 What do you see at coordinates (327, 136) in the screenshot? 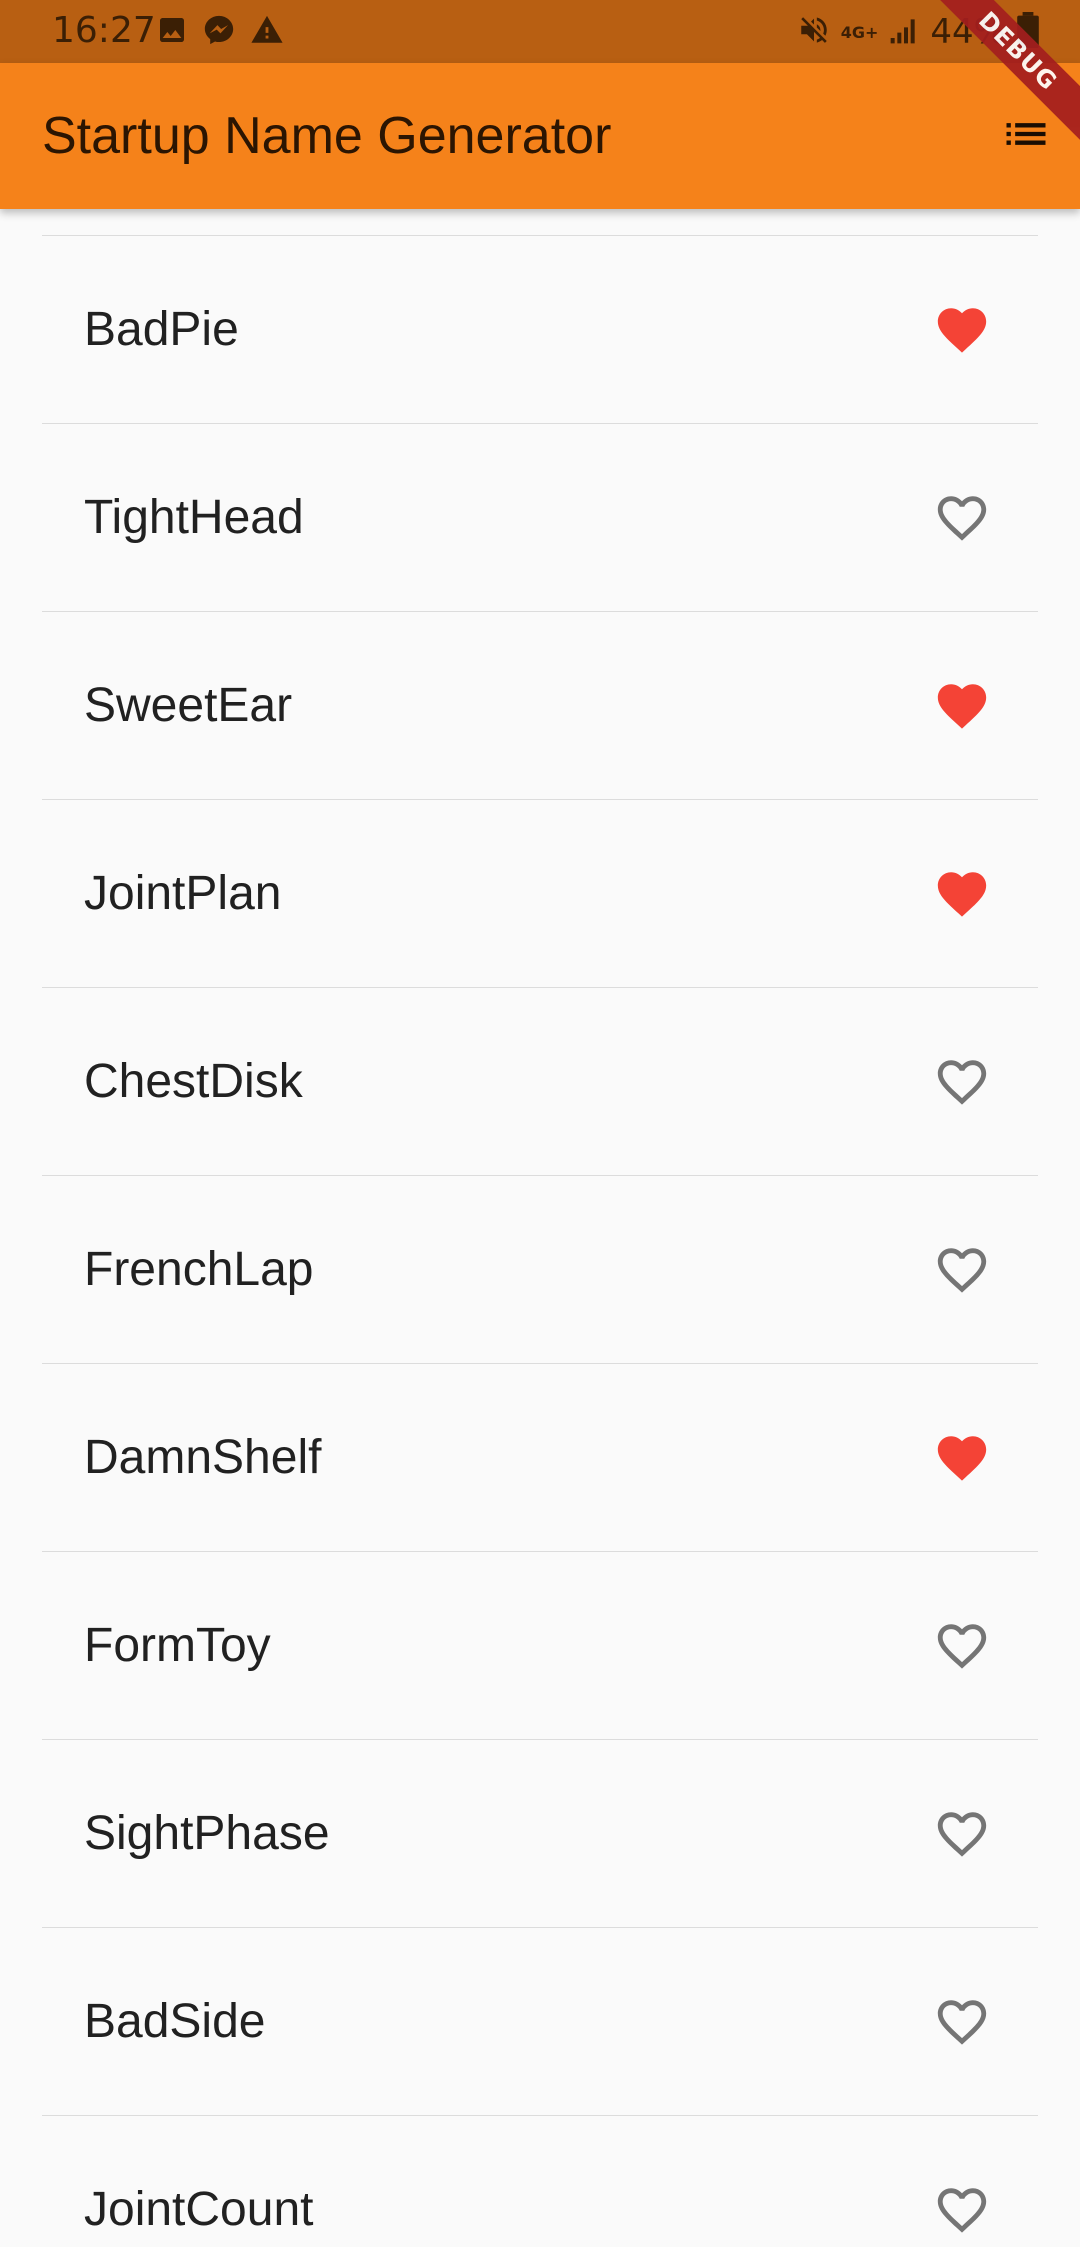
I see `page-title: Startup Name Generator` at bounding box center [327, 136].